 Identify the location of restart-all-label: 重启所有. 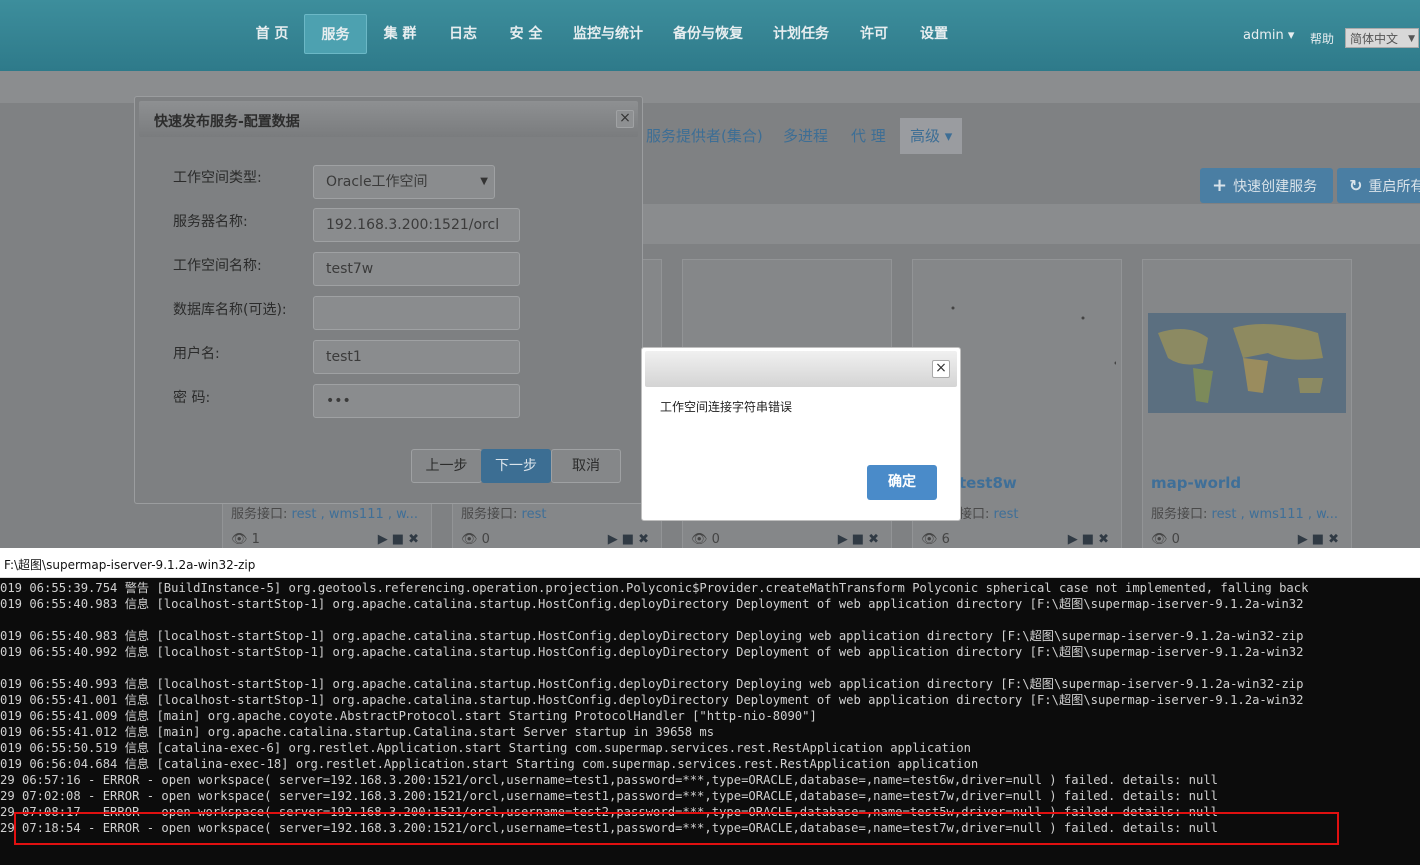
(1394, 187).